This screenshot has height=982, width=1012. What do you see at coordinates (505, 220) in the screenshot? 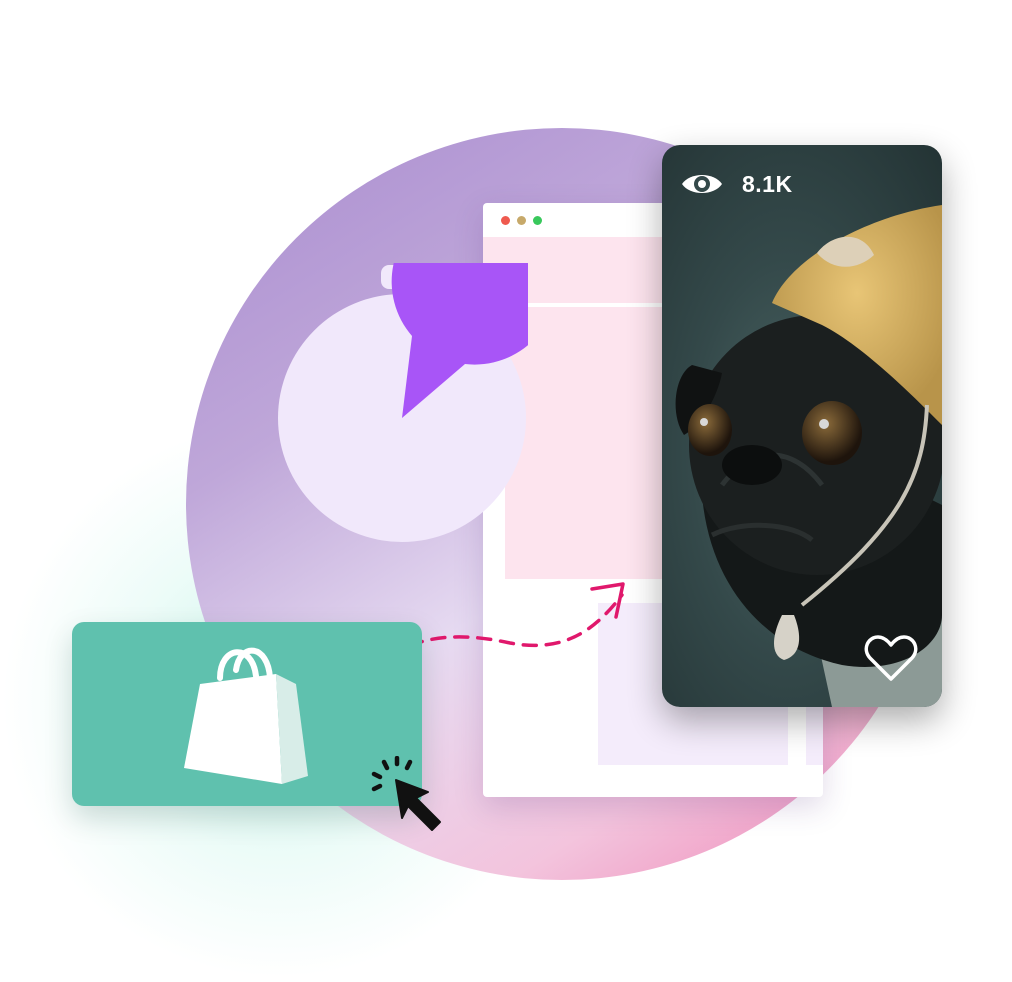
I see `close-dot` at bounding box center [505, 220].